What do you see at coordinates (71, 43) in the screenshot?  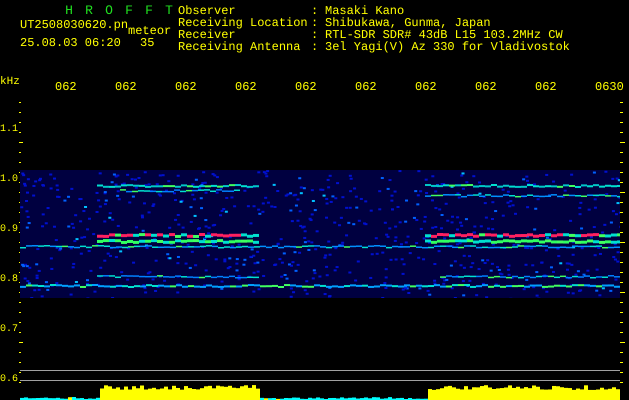 I see `timestamp: 25.08.03 06:20` at bounding box center [71, 43].